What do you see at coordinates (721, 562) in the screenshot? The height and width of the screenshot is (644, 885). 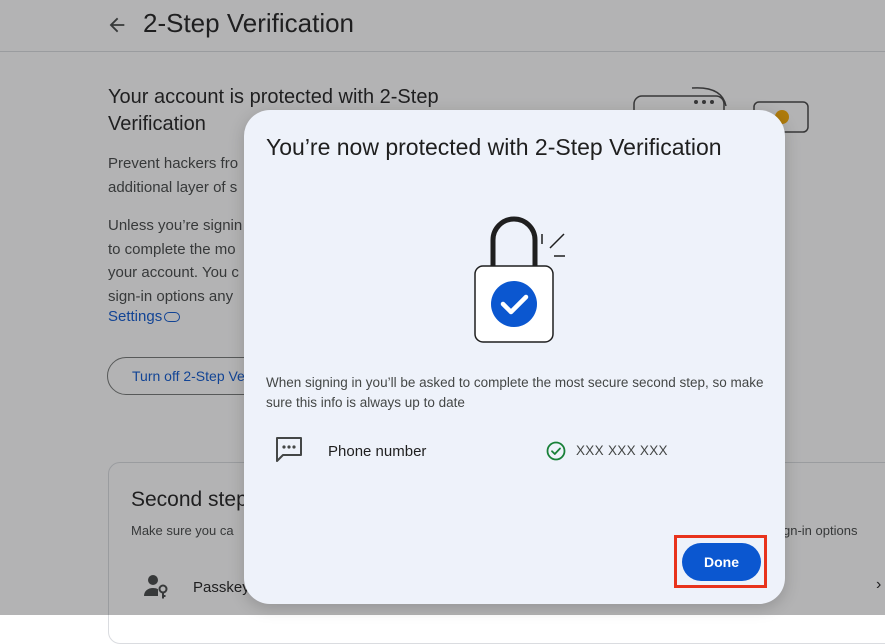 I see `done-button: Done` at bounding box center [721, 562].